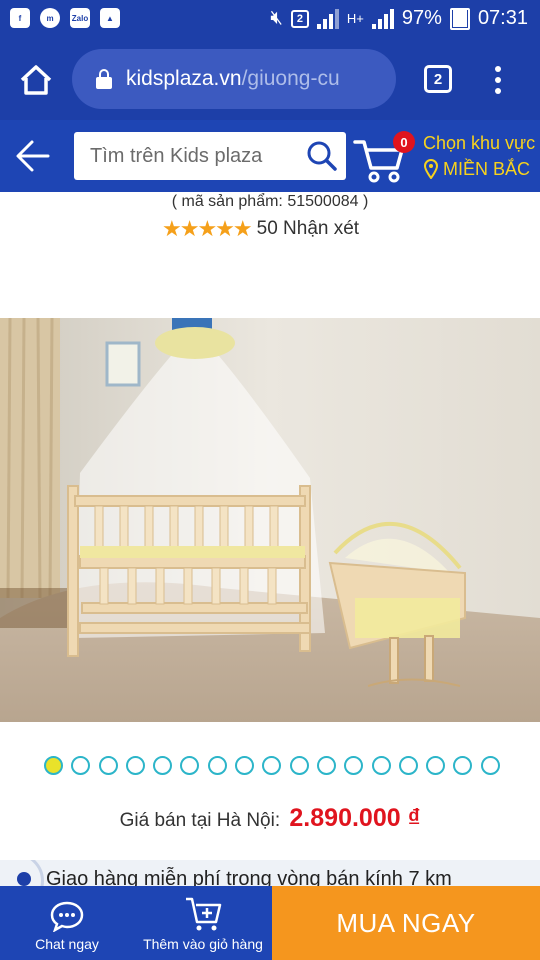 The image size is (540, 960). I want to click on browser-toolbar: kidsplaza.vn/giuong-cu 2, so click(270, 79).